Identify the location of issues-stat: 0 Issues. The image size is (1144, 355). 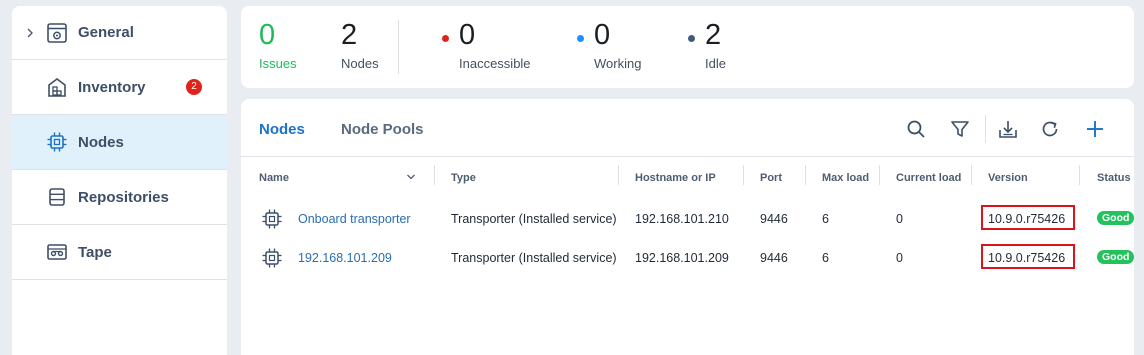
(278, 44).